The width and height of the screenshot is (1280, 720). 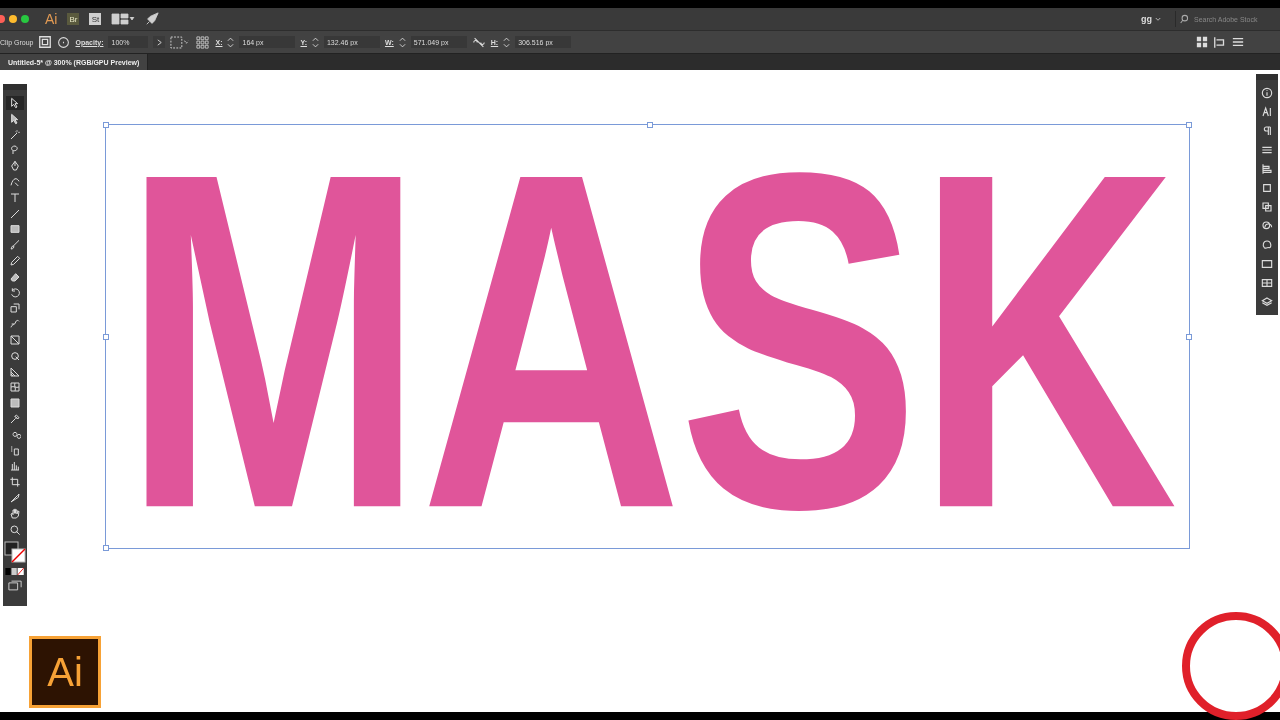 I want to click on grid-squares-icon, so click(x=1202, y=42).